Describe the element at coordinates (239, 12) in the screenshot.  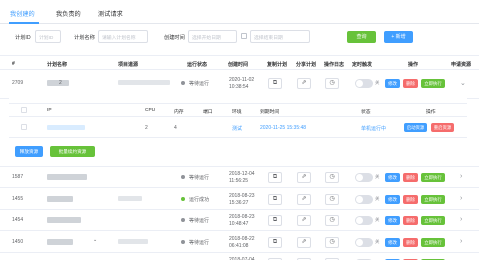
I see `tab-bar: 我创建的 我负责的 测试请求` at that location.